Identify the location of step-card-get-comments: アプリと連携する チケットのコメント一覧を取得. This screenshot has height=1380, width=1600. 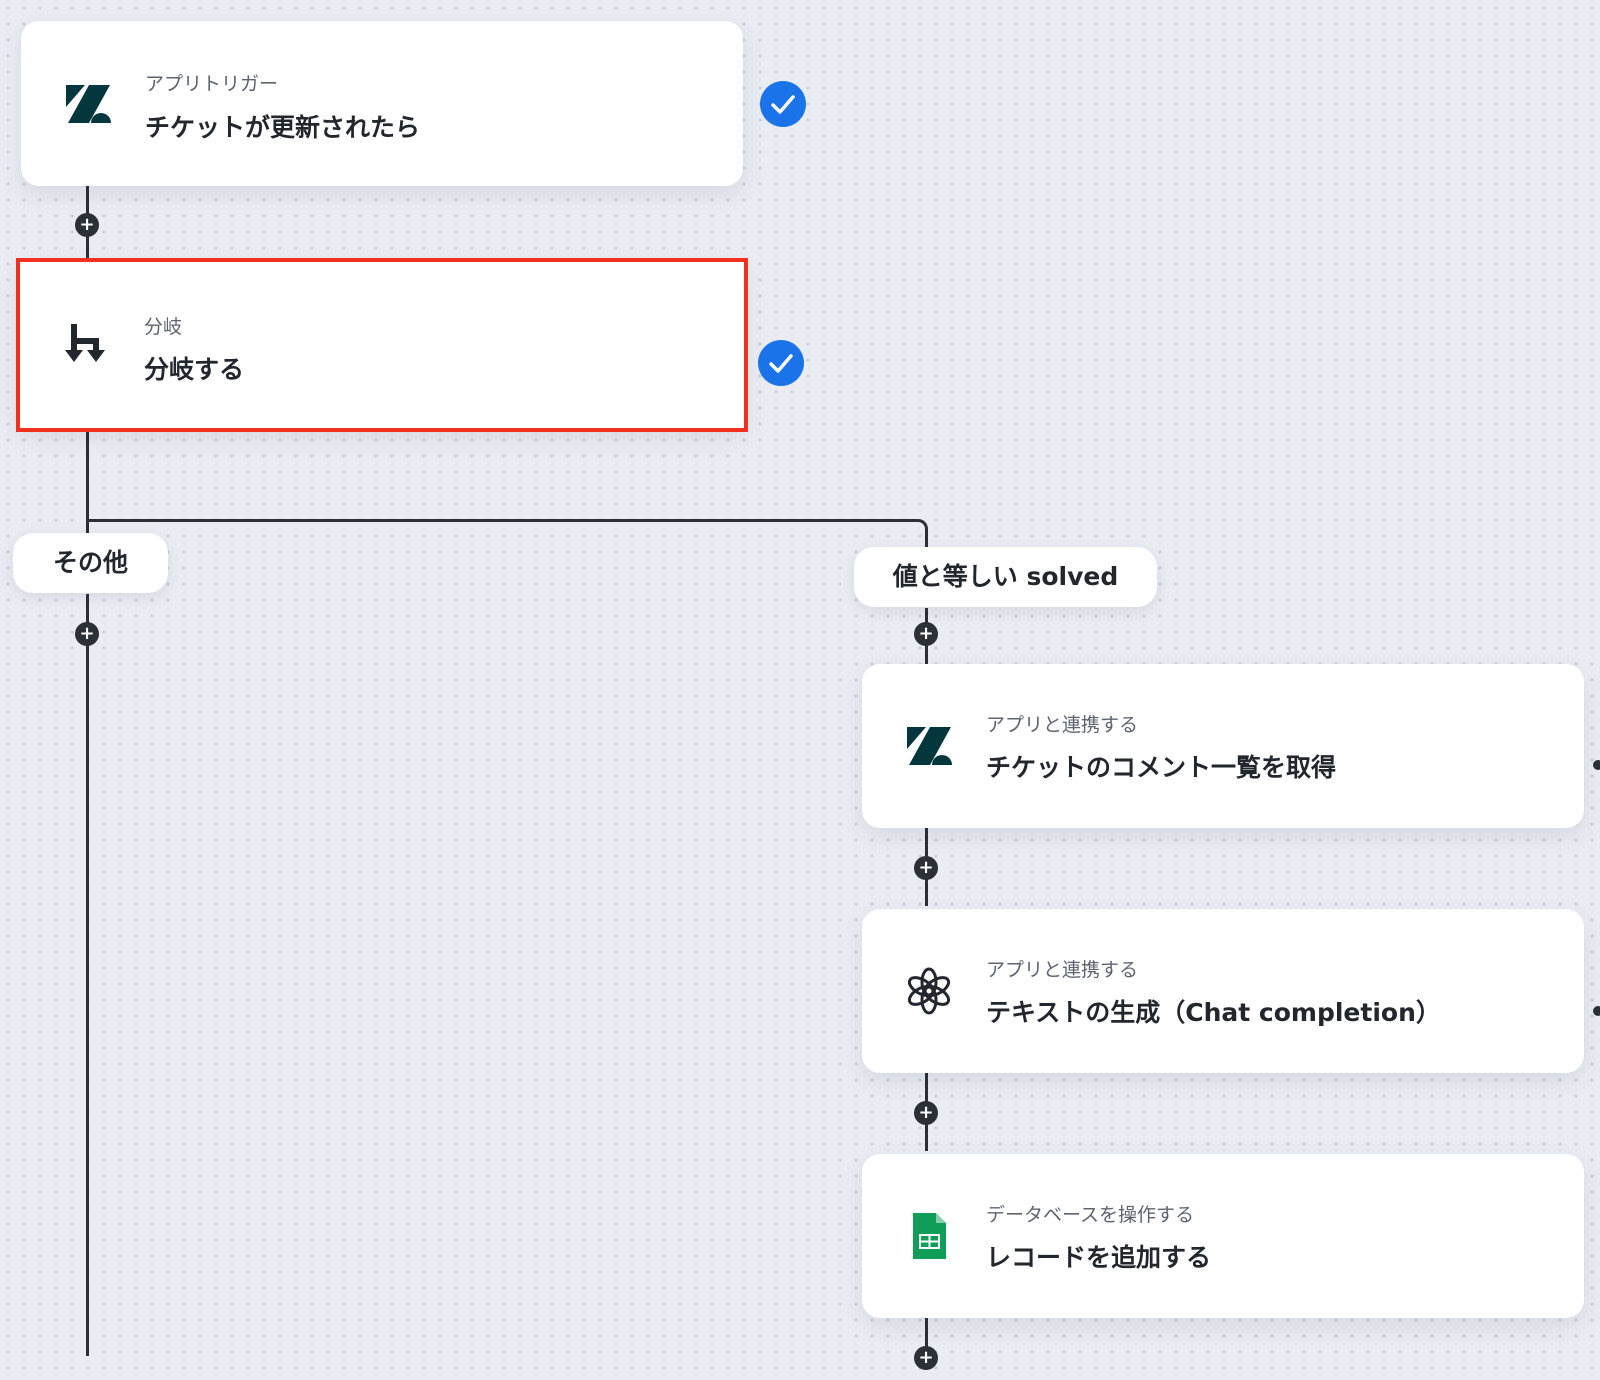
(1223, 746).